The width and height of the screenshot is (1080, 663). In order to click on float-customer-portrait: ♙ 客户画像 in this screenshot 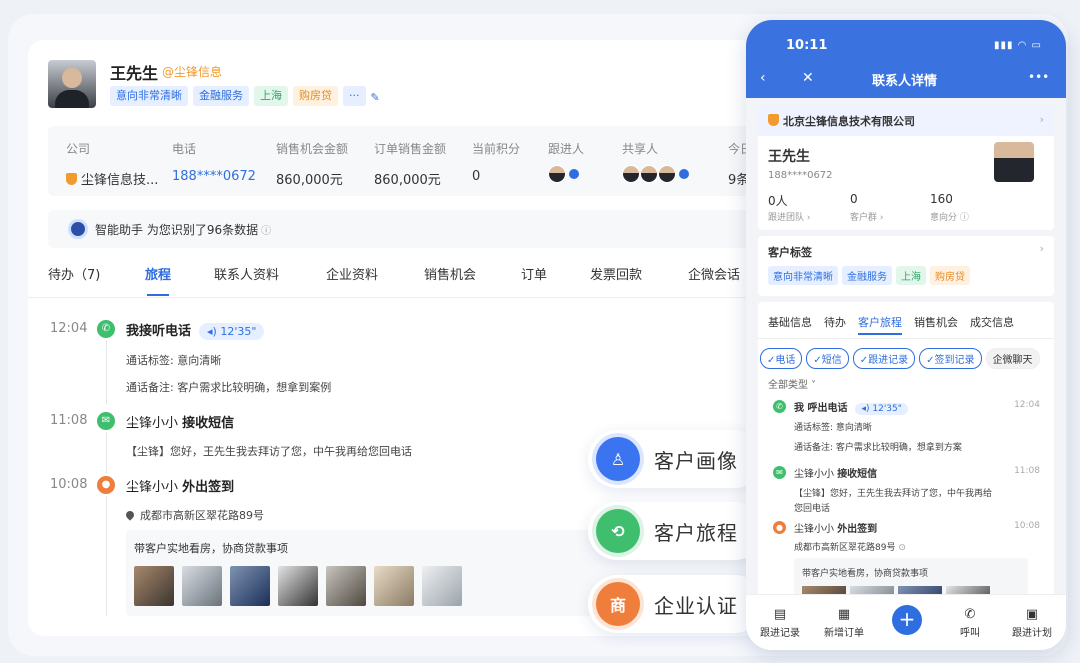, I will do `click(676, 459)`.